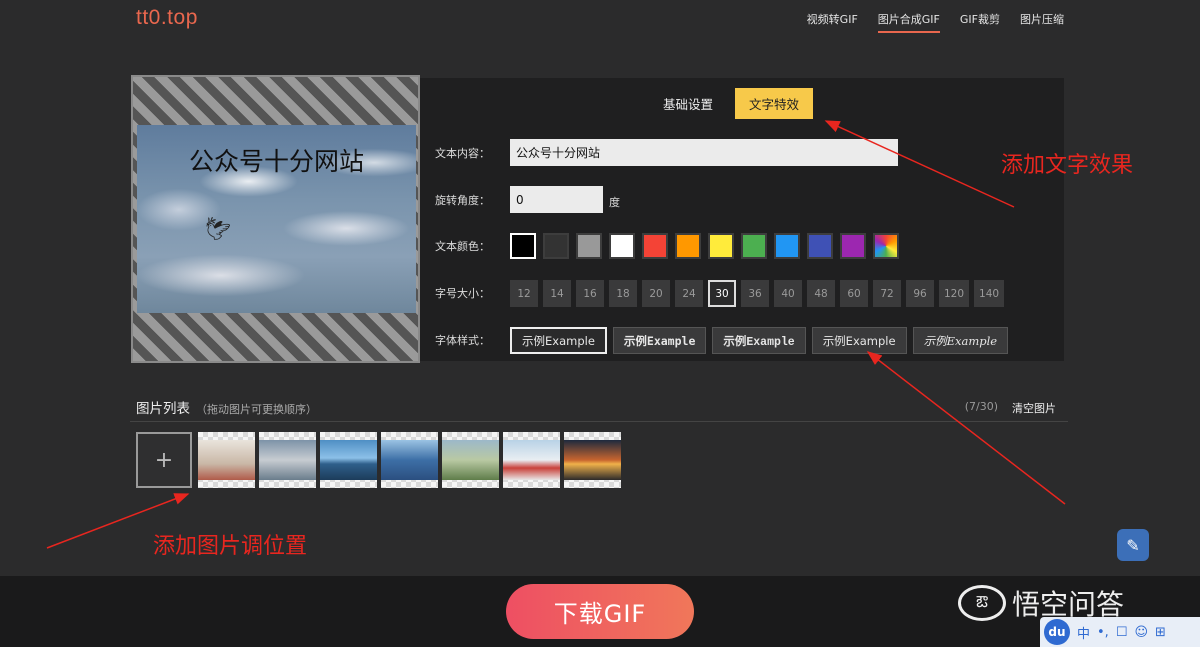 This screenshot has height=647, width=1200. Describe the element at coordinates (600, 611) in the screenshot. I see `download-gif-button: 下载GIF` at that location.